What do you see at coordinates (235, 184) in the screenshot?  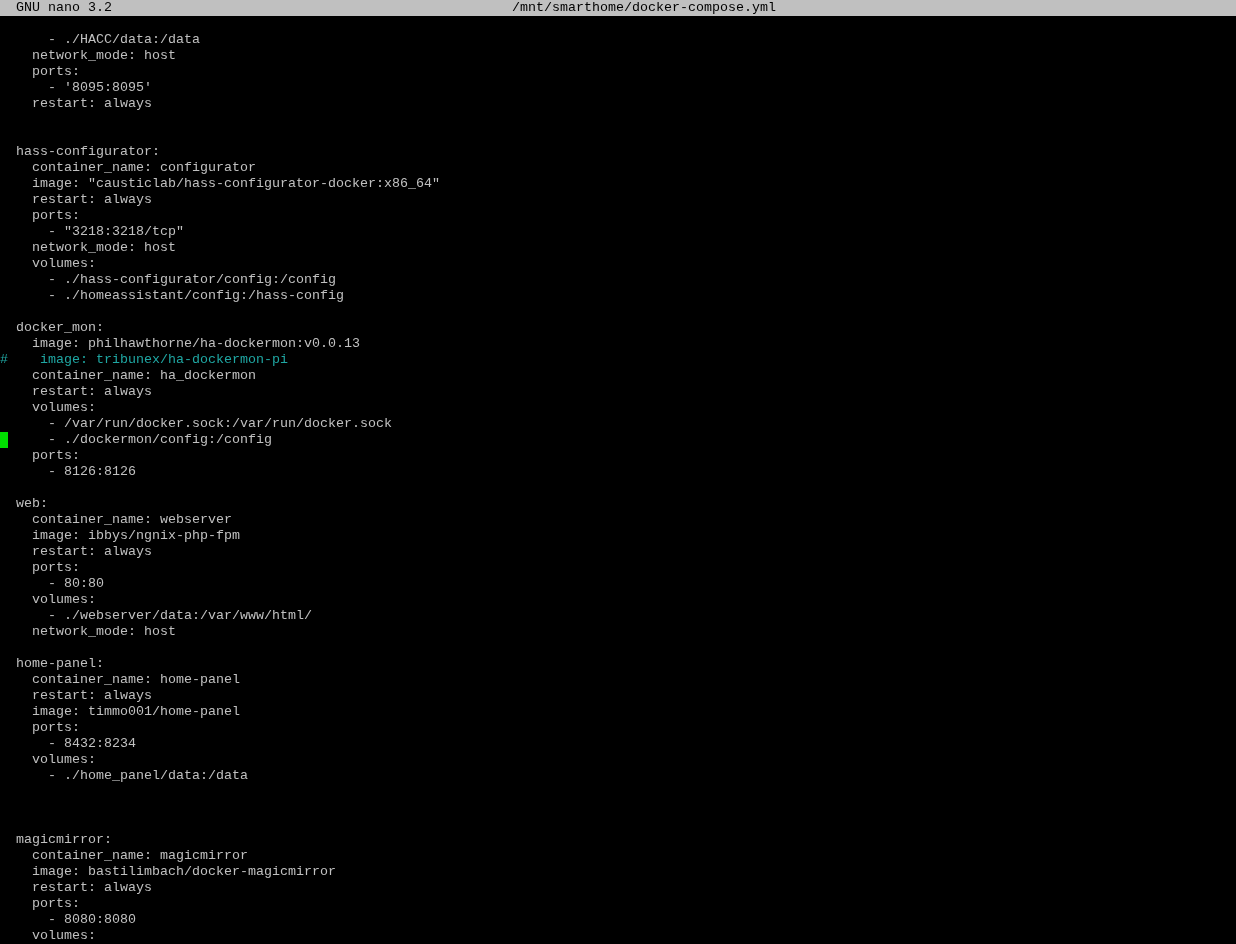 I see `code-line: image: "causticlab/hass-configurator-docker:x86_64"` at bounding box center [235, 184].